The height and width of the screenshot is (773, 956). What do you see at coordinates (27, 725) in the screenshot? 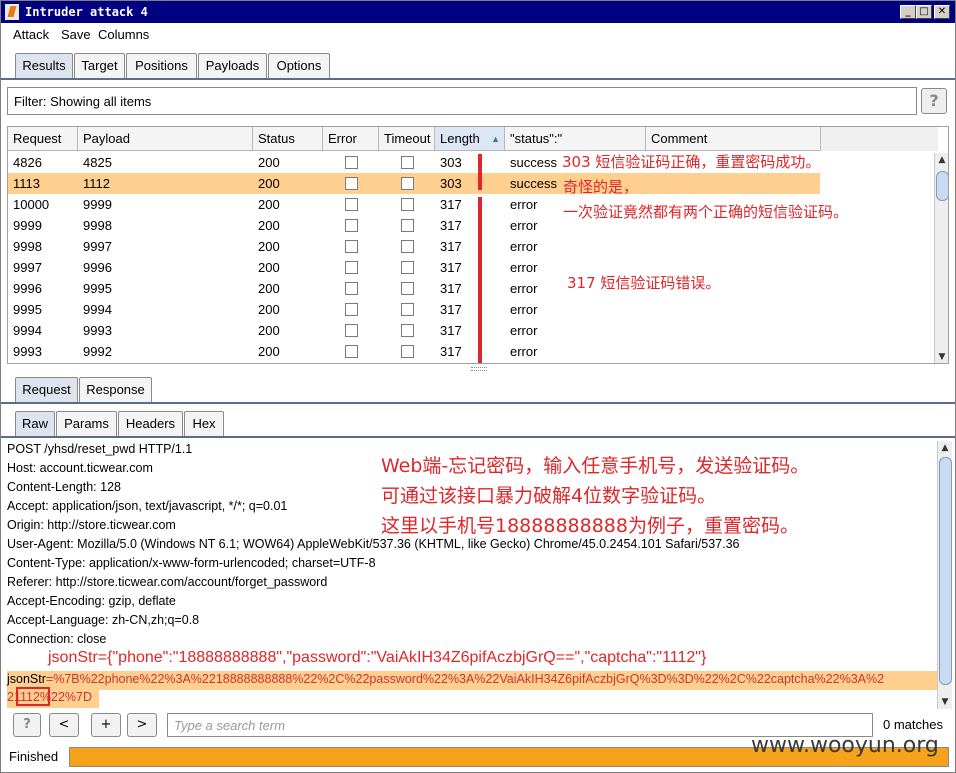
I see `search-help-icon: ?` at bounding box center [27, 725].